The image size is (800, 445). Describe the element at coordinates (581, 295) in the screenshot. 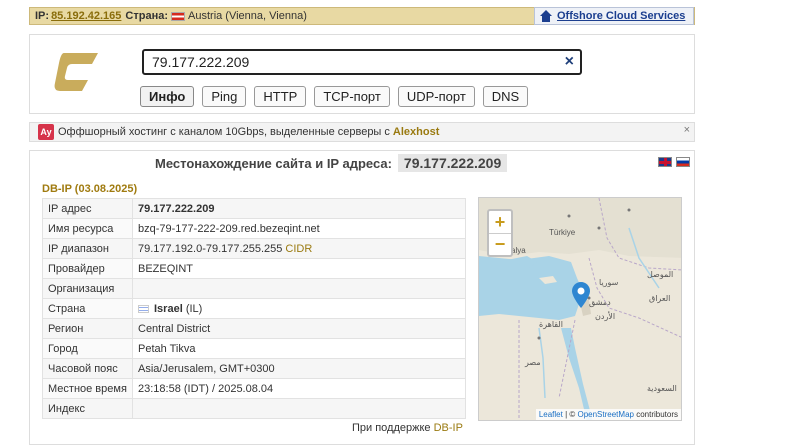

I see `location-marker-icon` at that location.